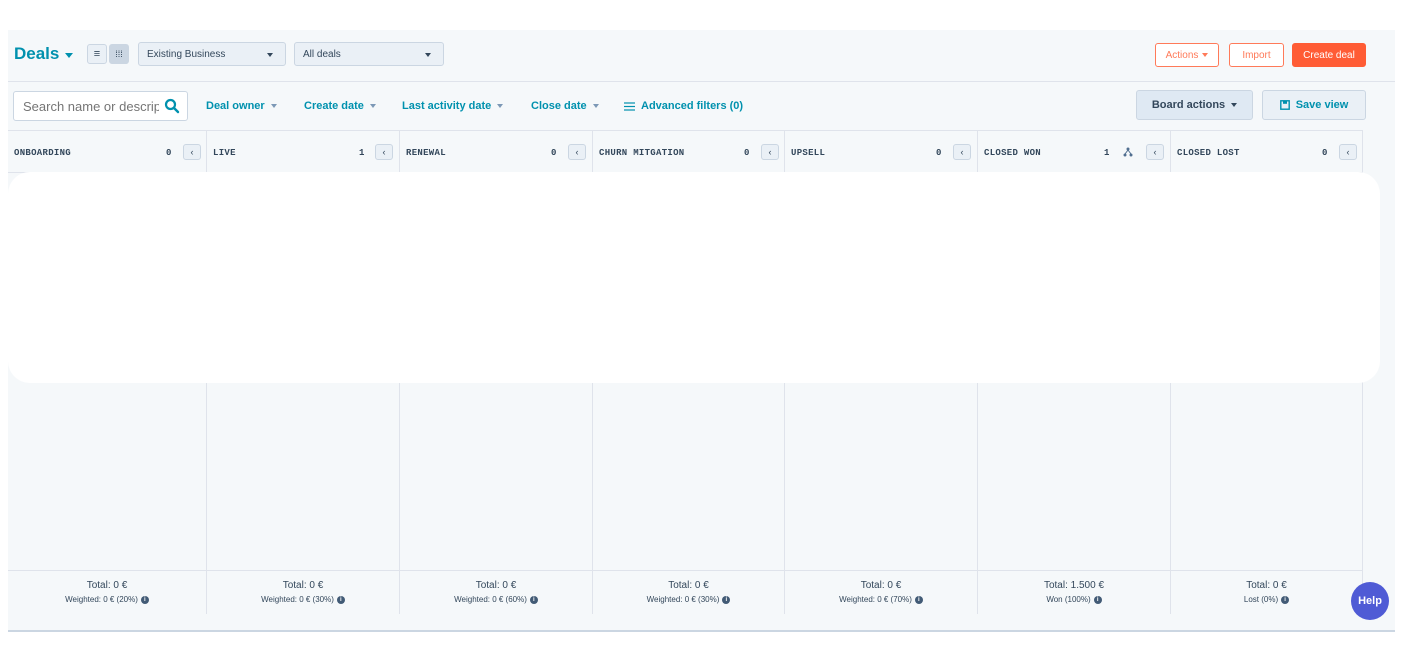 This screenshot has height=663, width=1403. I want to click on column-weighted-text: Weighted: 0 € (70%), so click(875, 599).